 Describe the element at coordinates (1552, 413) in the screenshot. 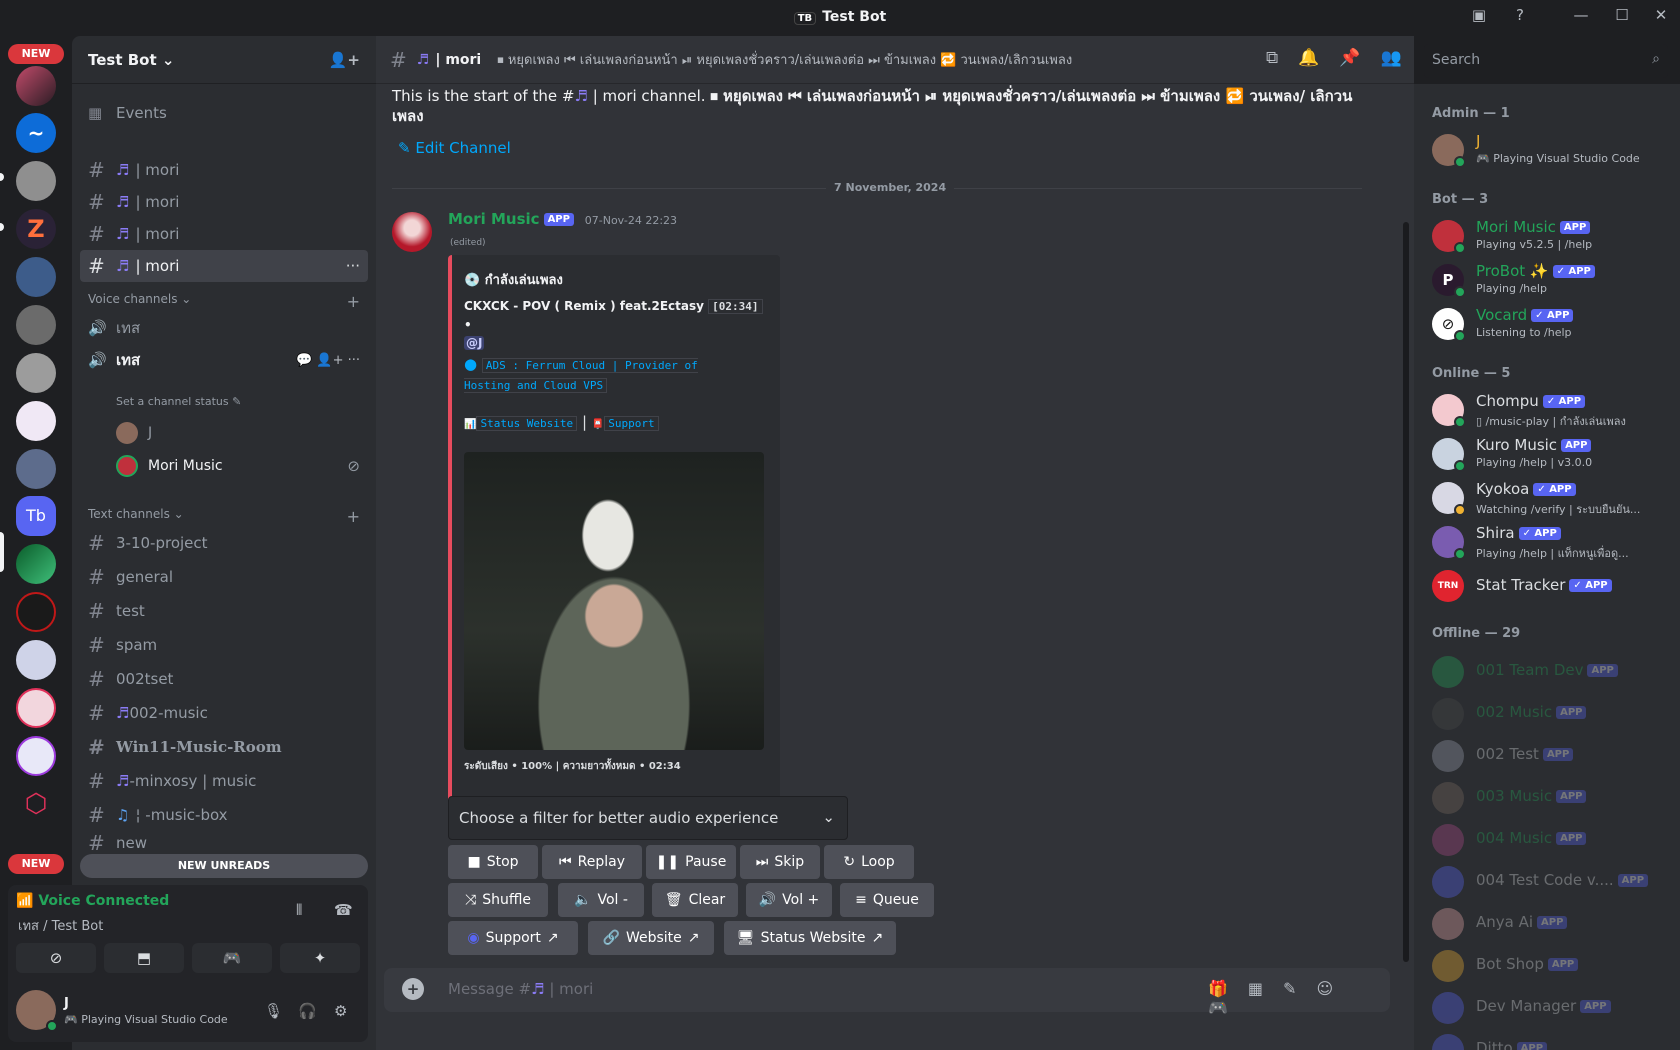

I see `member-chompu: Chompu ✓ APP ▯ /music-play | กำลังเล่นเพลง` at that location.